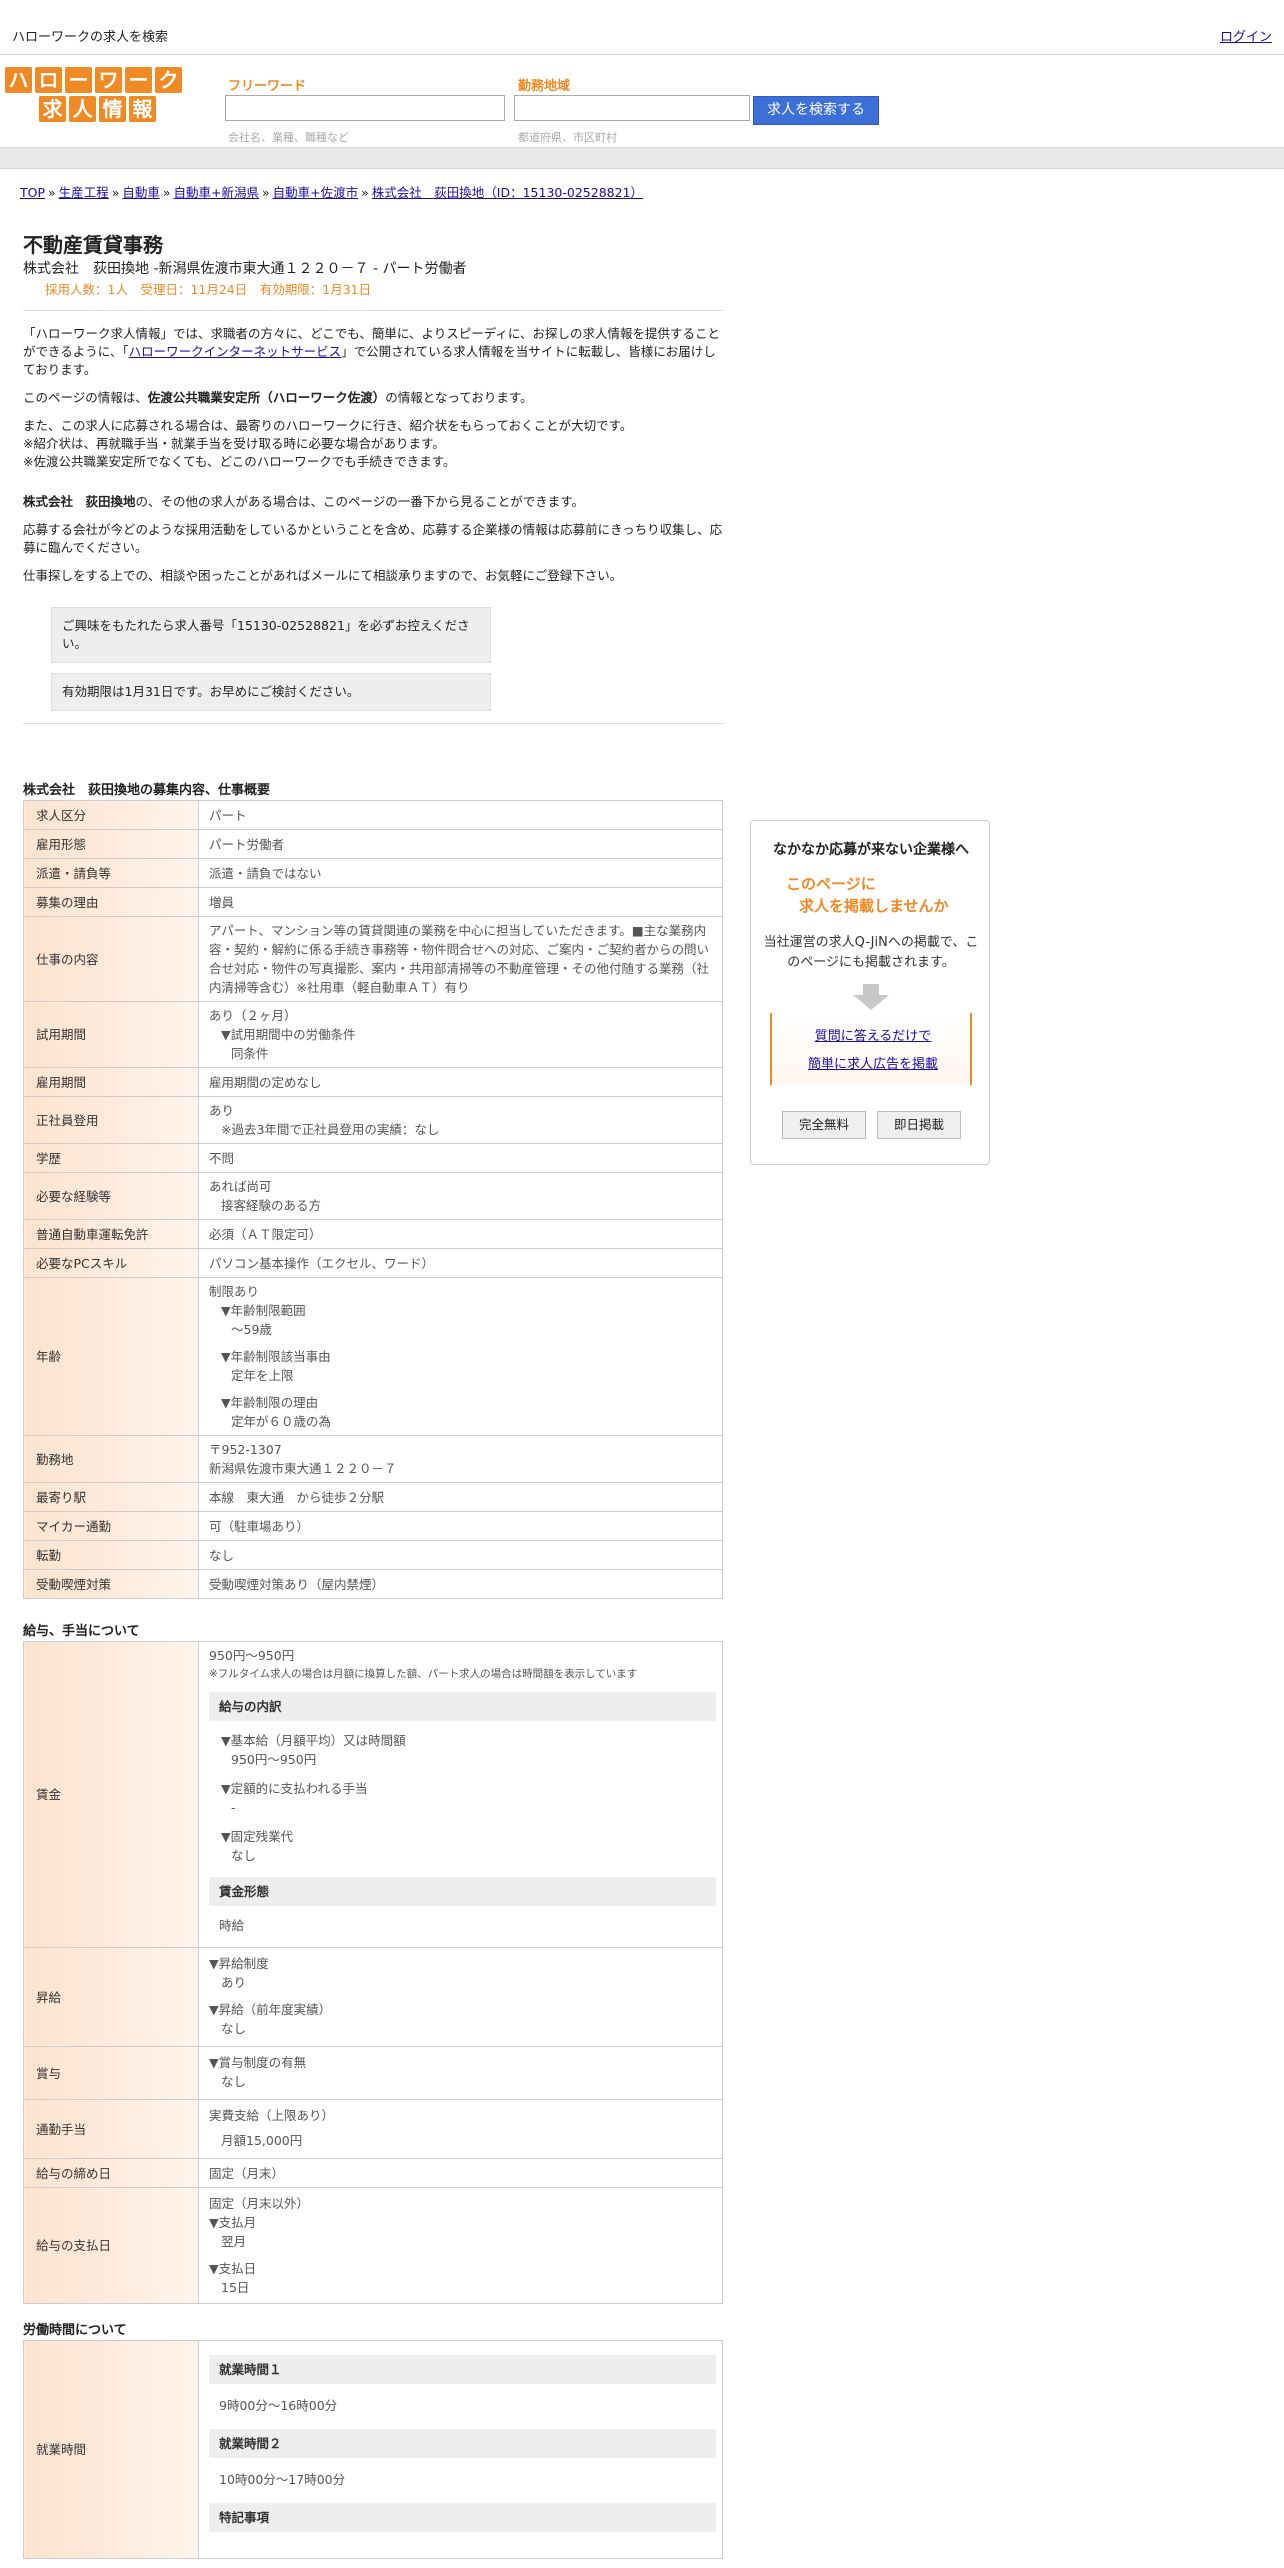 The image size is (1284, 2568). I want to click on label: ▼支払日, so click(233, 2268).